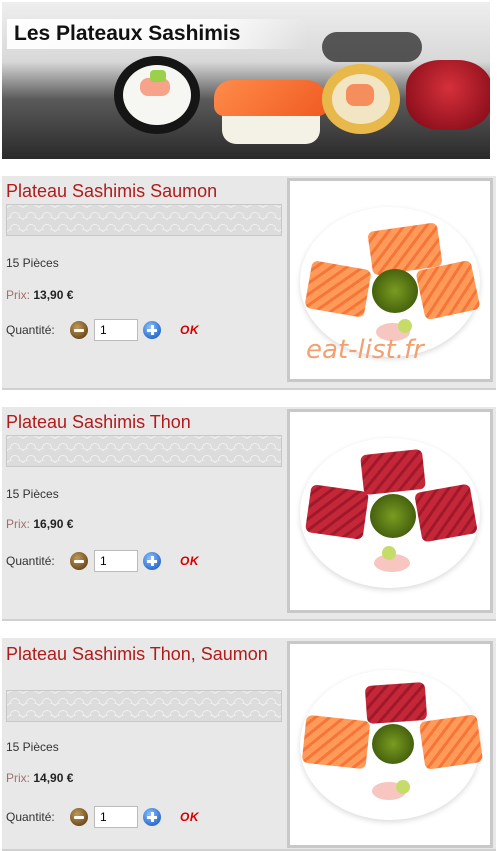 The width and height of the screenshot is (498, 851). I want to click on salmon-nigiri-image, so click(272, 109).